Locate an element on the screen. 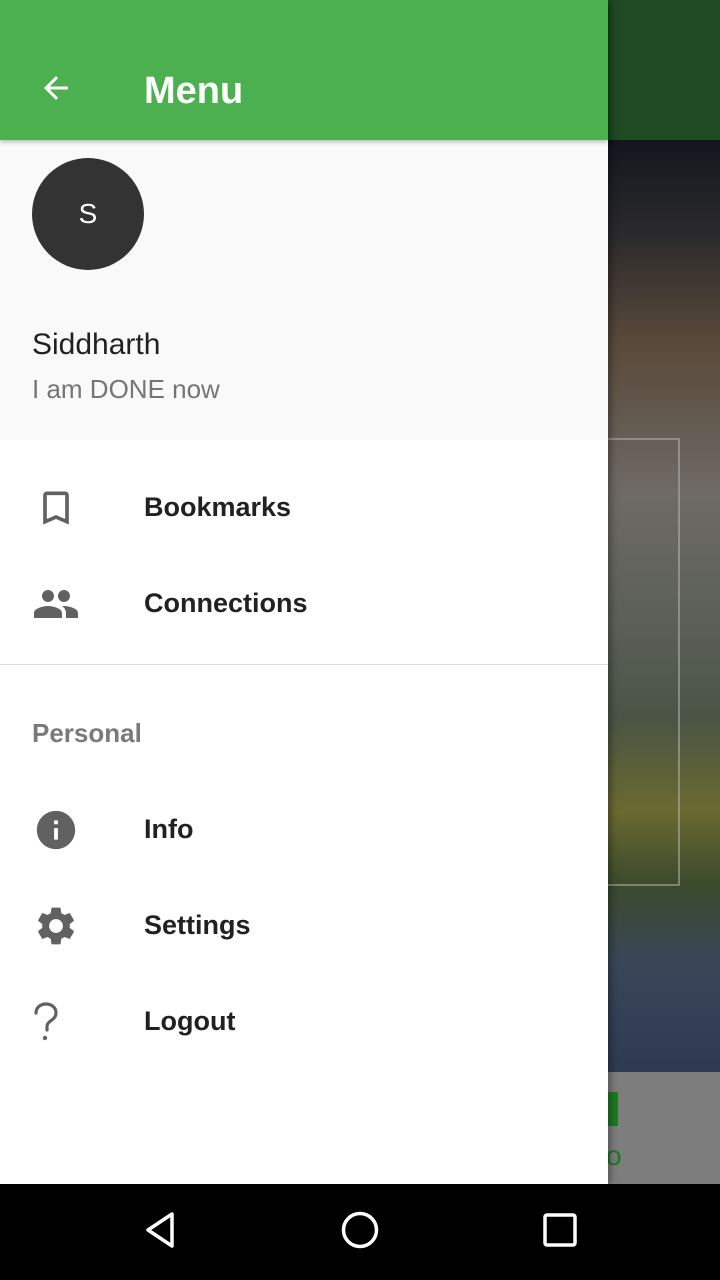  nav-recents-button is located at coordinates (560, 1232).